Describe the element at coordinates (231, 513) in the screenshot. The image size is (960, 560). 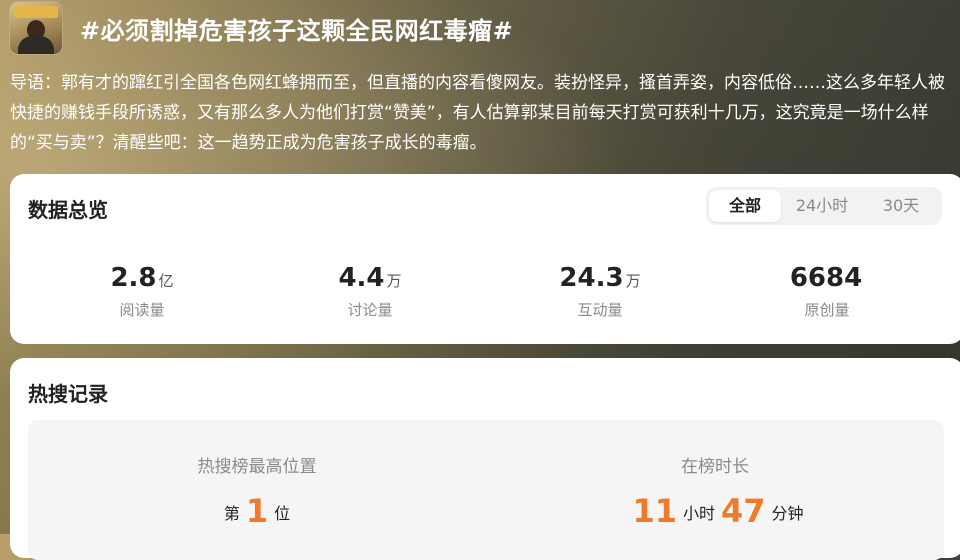
I see `peak-prefix: 第` at that location.